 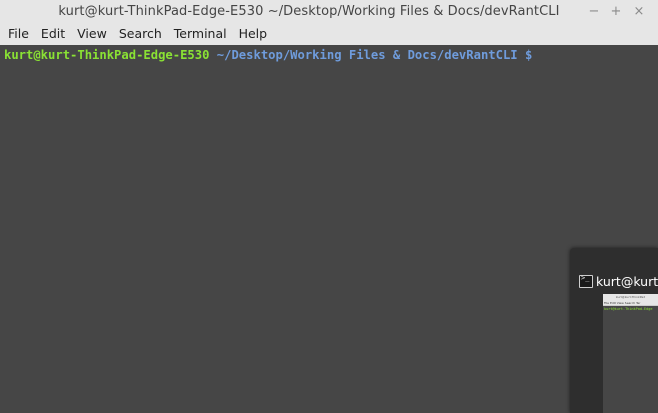 What do you see at coordinates (616, 11) in the screenshot?
I see `maximize-button: +` at bounding box center [616, 11].